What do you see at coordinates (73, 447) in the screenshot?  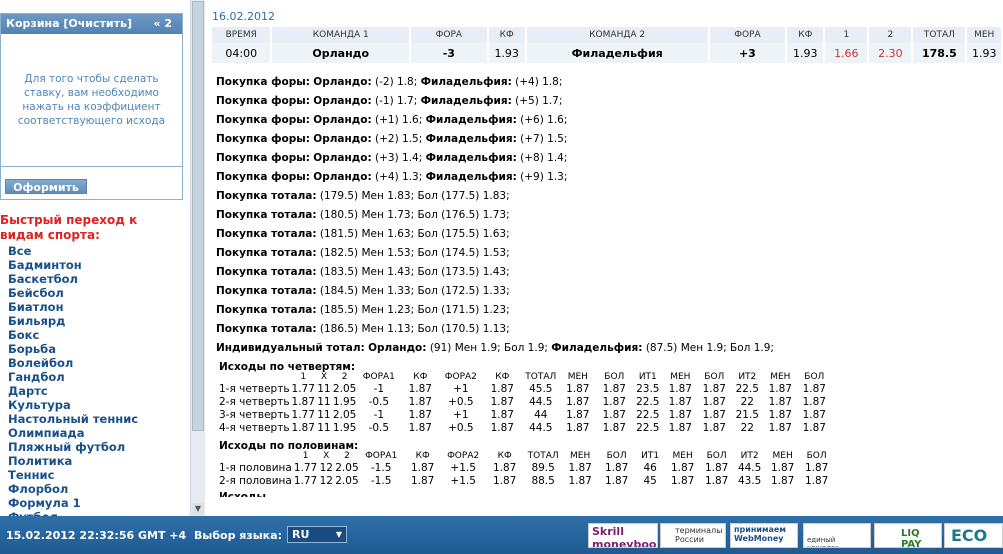 I see `sport-link: Пляжный футбол` at bounding box center [73, 447].